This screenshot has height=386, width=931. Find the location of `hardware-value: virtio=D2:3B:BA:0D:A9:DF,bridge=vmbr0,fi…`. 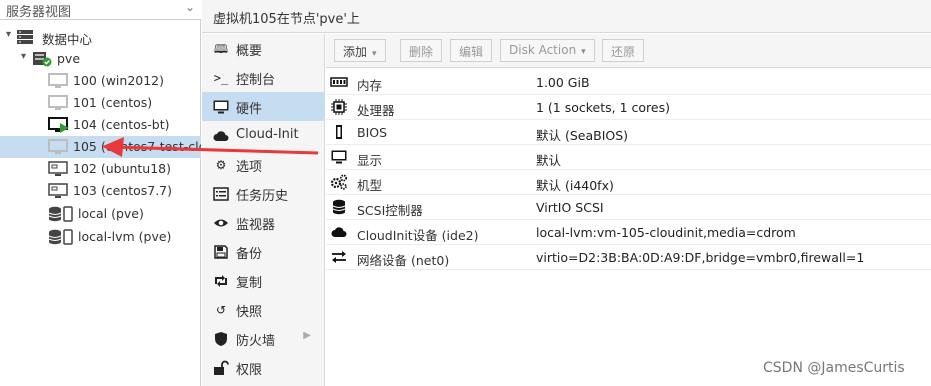

hardware-value: virtio=D2:3B:BA:0D:A9:DF,bridge=vmbr0,fi… is located at coordinates (700, 257).